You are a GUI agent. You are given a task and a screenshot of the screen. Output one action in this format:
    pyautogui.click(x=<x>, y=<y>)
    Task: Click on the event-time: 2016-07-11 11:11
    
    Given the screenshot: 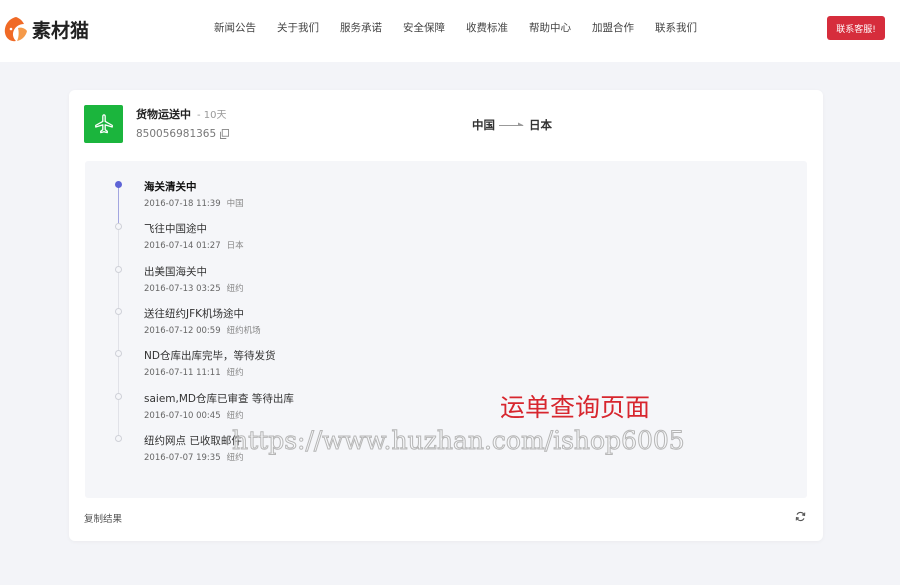 What is the action you would take?
    pyautogui.click(x=182, y=373)
    